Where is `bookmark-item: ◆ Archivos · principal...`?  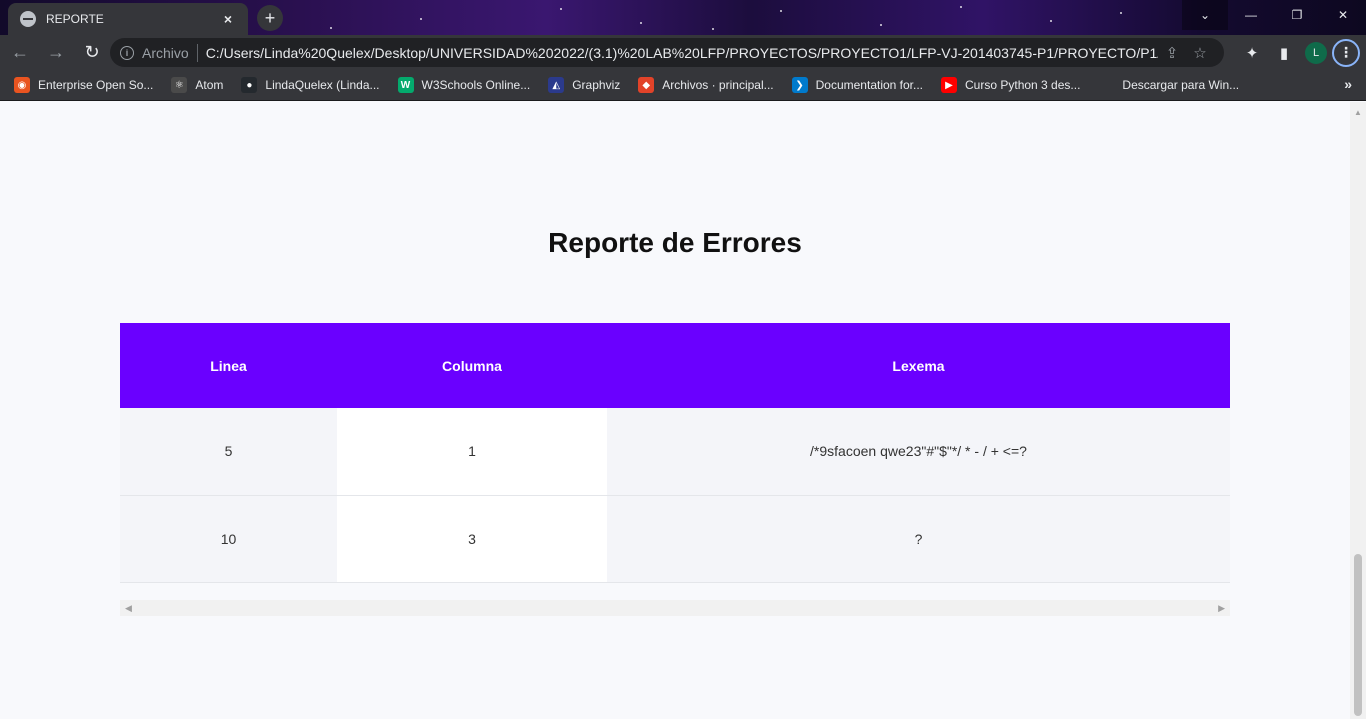
bookmark-item: ◆ Archivos · principal... is located at coordinates (706, 85).